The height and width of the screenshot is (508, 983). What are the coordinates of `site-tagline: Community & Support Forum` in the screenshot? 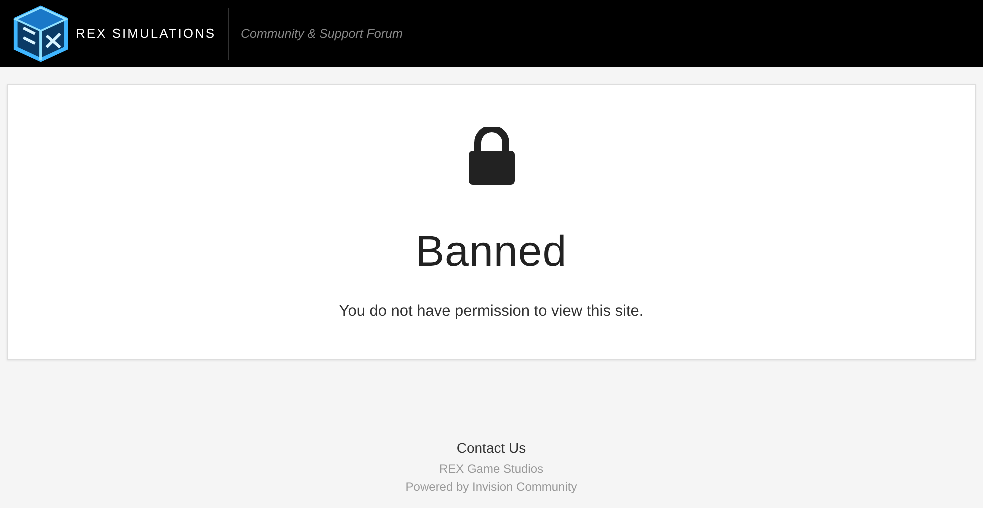 It's located at (322, 33).